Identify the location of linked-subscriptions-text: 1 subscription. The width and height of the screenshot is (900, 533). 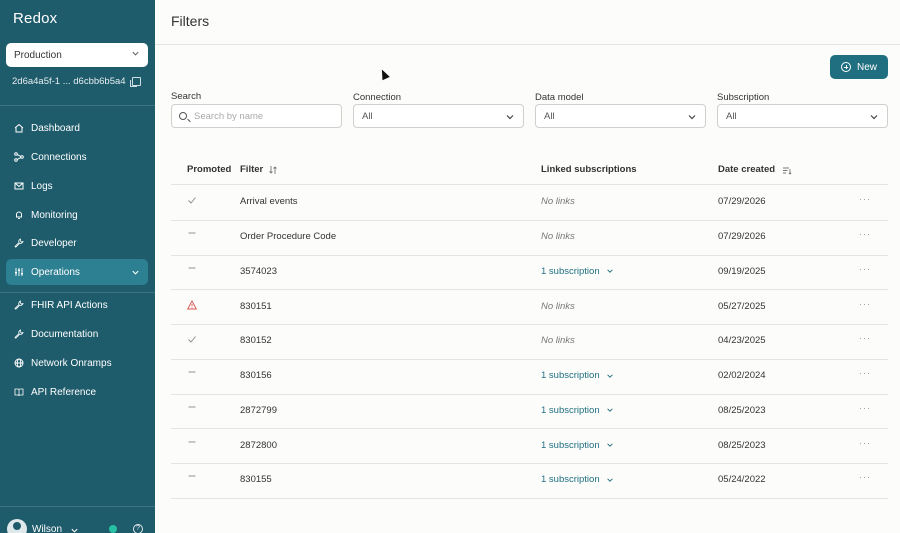
(570, 376).